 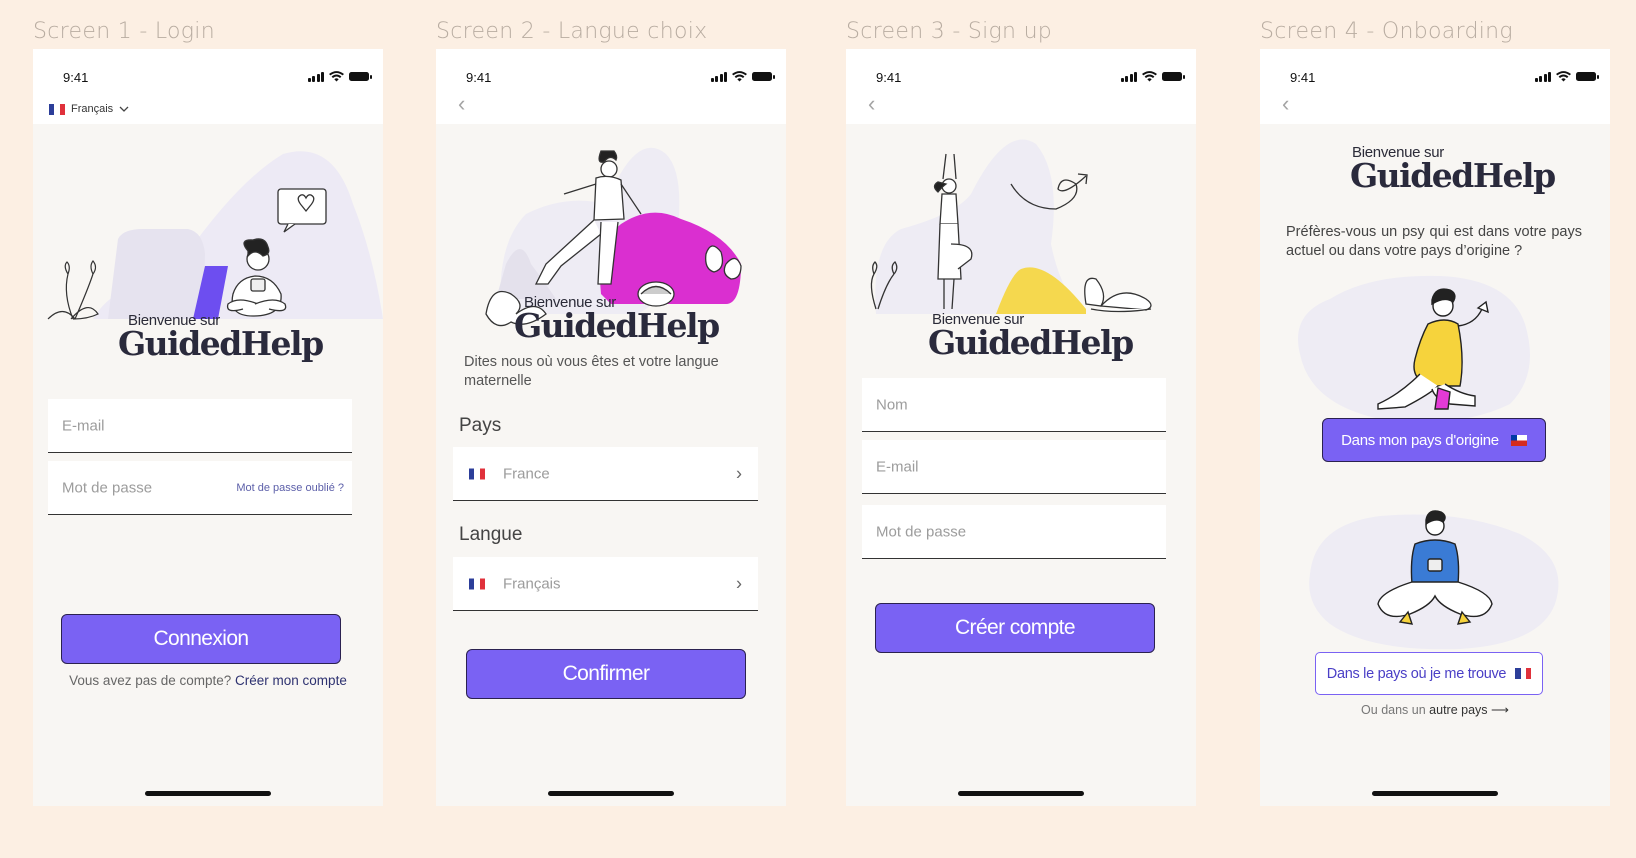 I want to click on origin-country-label: Dans mon pays d'origine, so click(x=1420, y=440).